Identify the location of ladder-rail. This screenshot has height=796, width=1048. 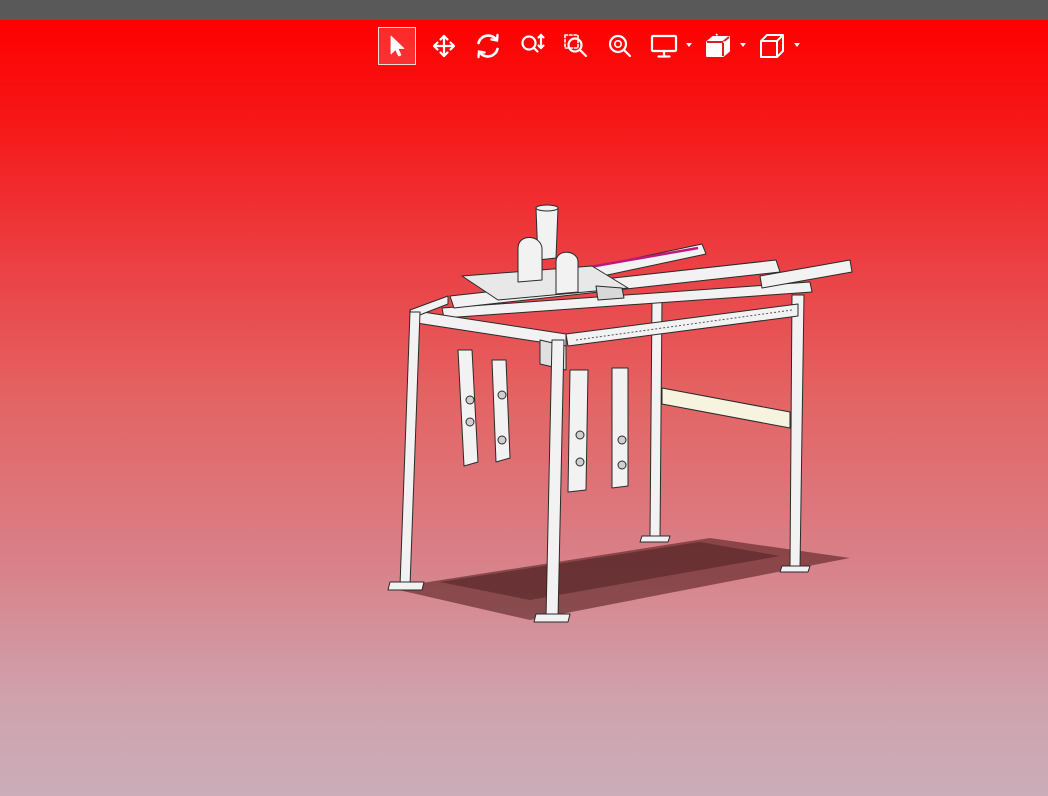
(684, 325).